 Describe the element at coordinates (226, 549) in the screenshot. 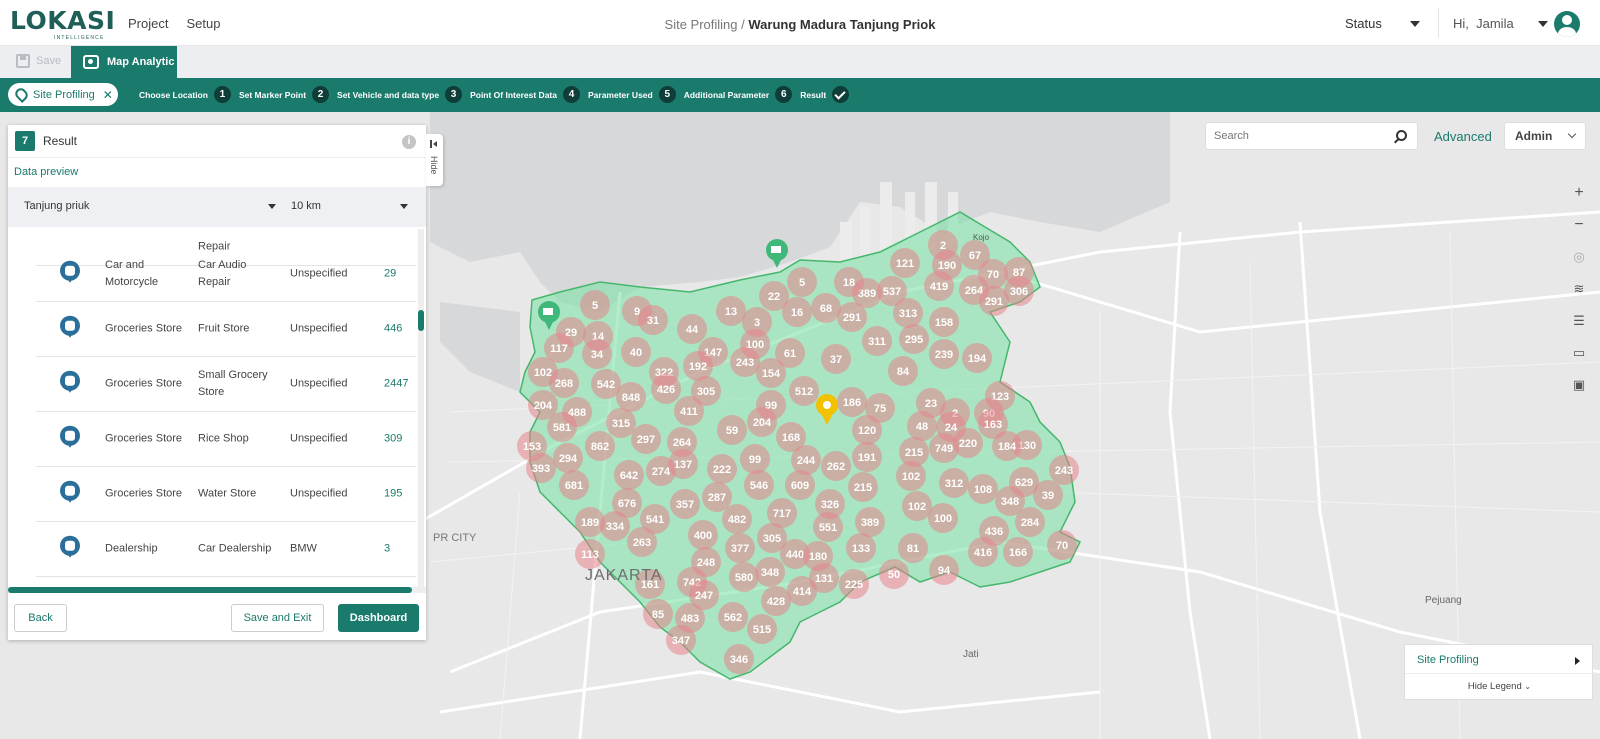

I see `table-row: Dealership Car Dealership BMW 3` at that location.